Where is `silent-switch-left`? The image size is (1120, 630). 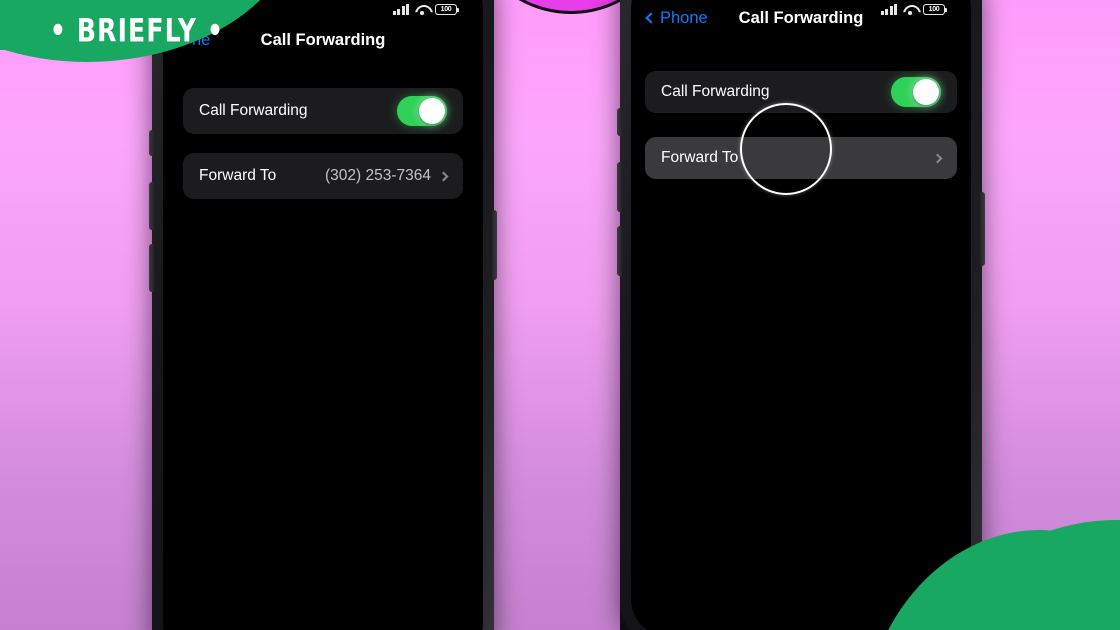
silent-switch-left is located at coordinates (151, 143).